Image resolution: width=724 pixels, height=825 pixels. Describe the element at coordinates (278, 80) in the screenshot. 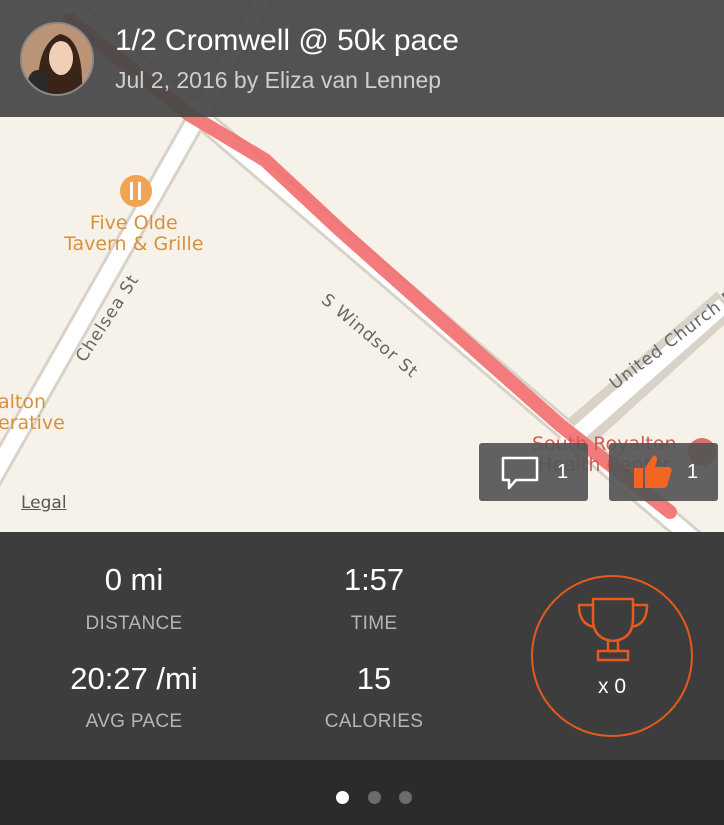

I see `activity-subtitle: Jul 2, 2016 by Eliza van Lennep` at that location.